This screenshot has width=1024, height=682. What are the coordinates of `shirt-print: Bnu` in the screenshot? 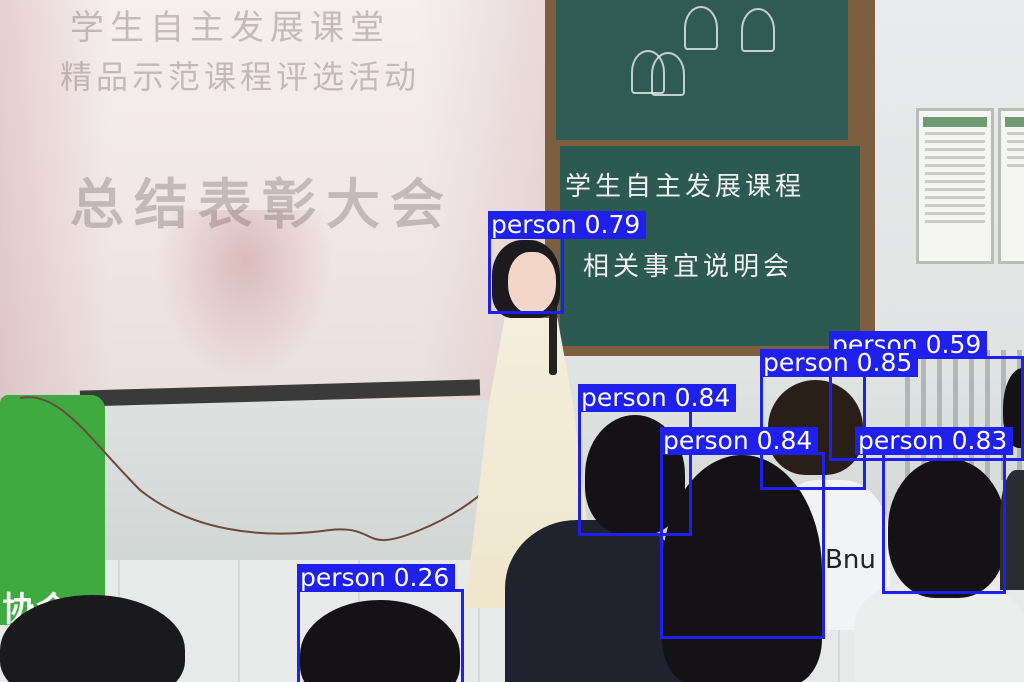 It's located at (850, 560).